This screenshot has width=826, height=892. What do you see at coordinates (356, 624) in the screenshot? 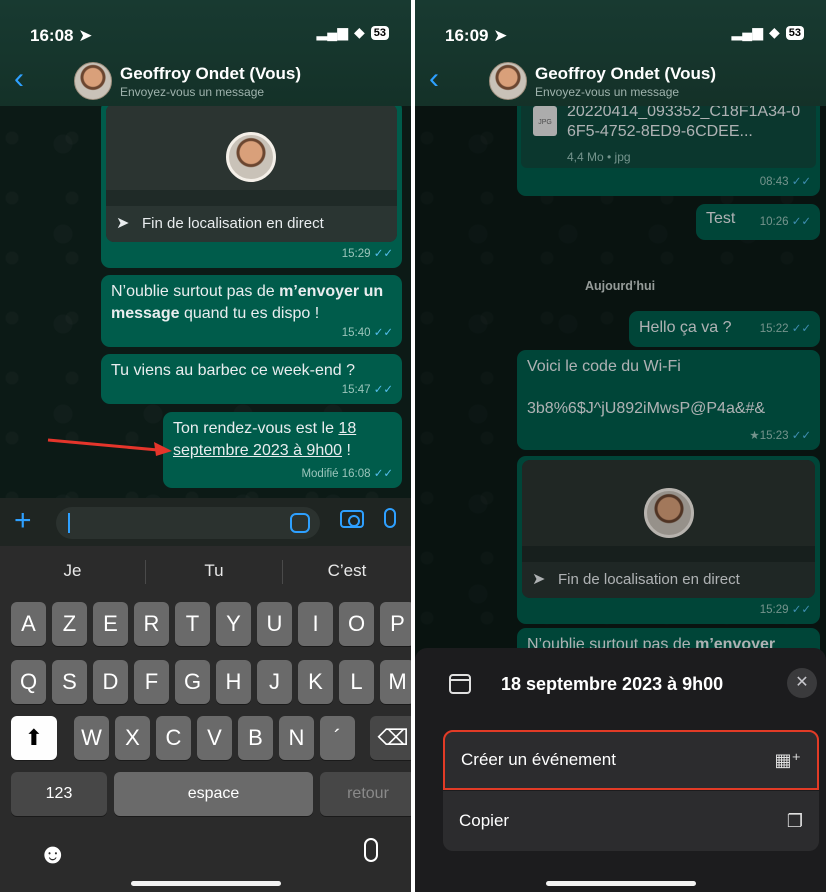
I see `key-o: O` at bounding box center [356, 624].